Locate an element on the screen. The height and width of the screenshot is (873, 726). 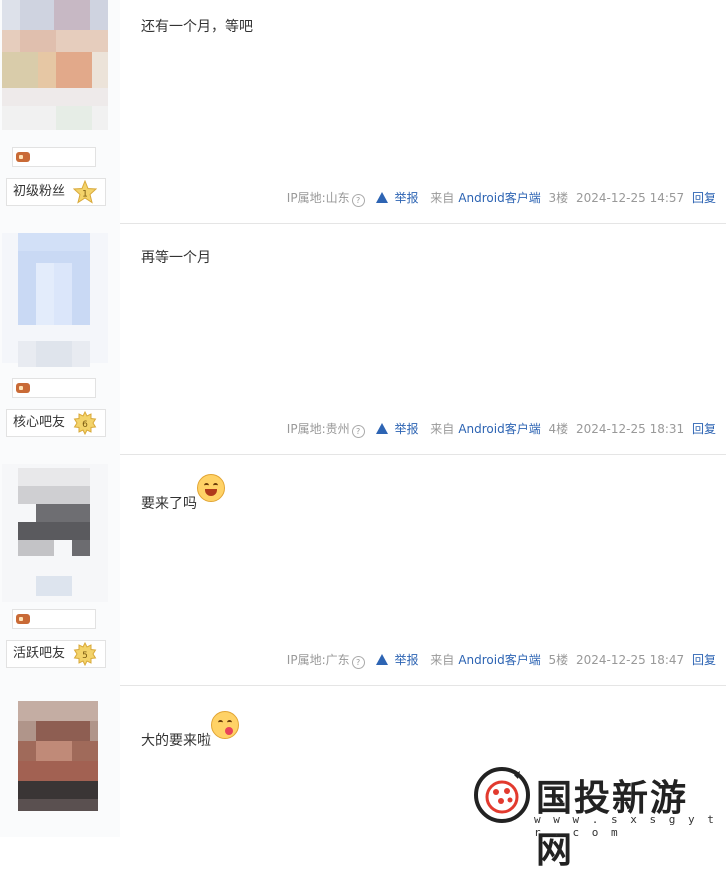
author-sidebar: 核心吧友 6 is located at coordinates (60, 338).